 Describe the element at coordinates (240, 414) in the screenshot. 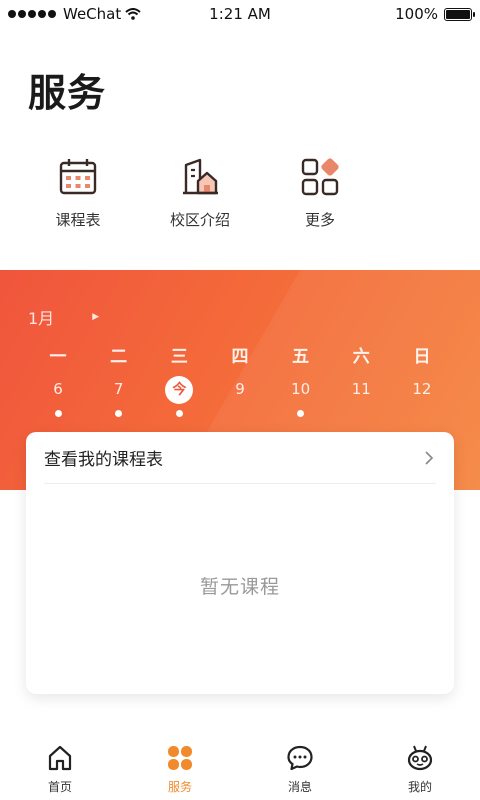

I see `course-dot-row` at that location.